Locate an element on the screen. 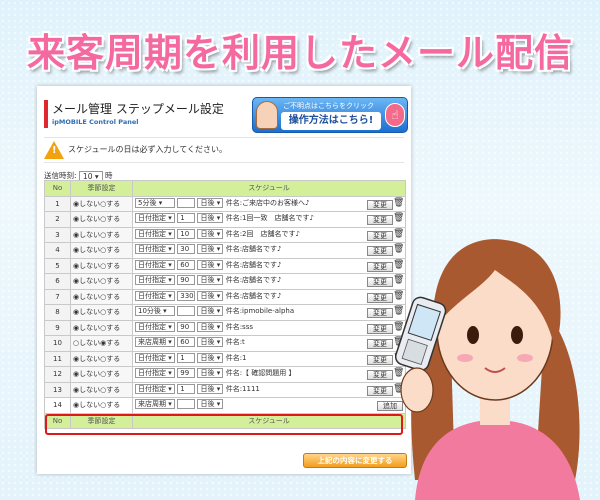 This screenshot has height=500, width=600. days-input: 99 is located at coordinates (186, 373).